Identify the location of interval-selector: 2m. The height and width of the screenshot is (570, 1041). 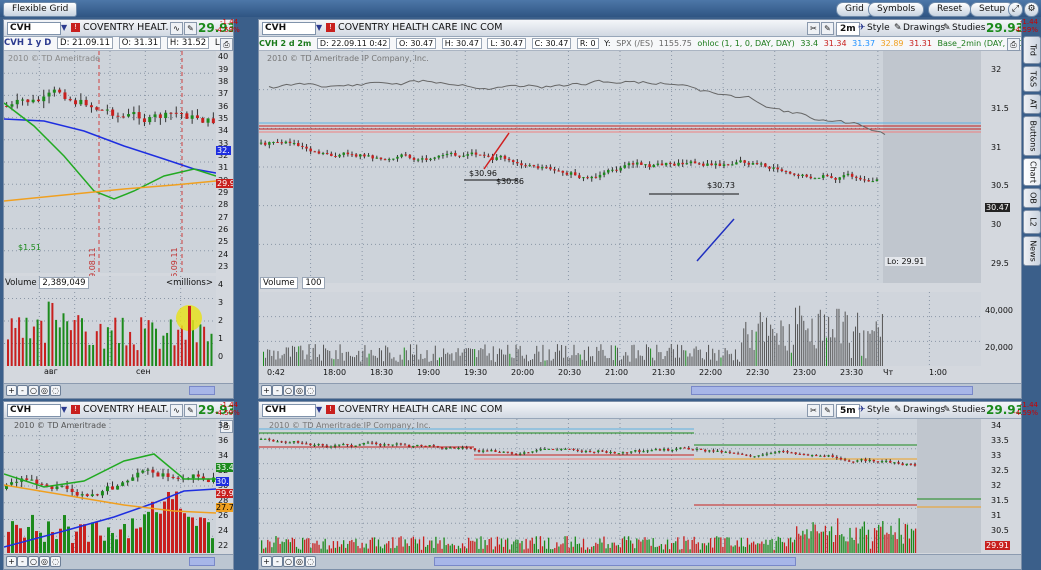
(848, 29).